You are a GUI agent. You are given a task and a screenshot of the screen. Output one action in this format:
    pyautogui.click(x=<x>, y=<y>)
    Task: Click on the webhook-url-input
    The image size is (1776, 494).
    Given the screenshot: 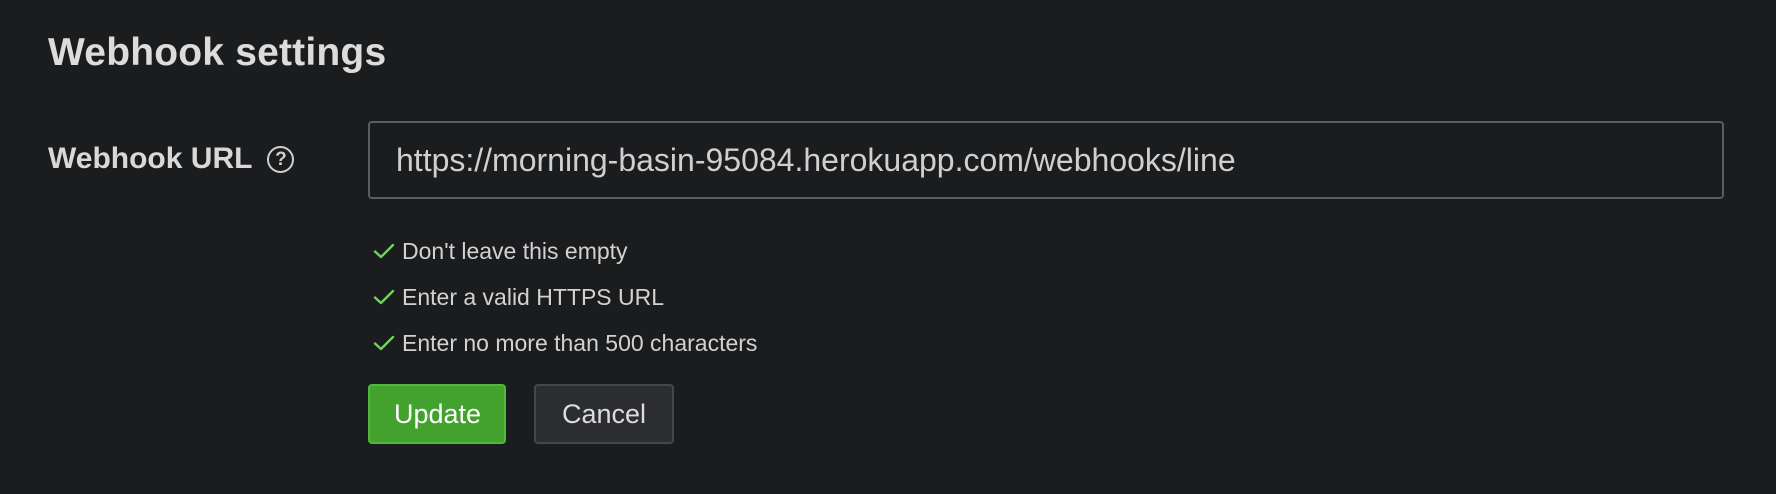 What is the action you would take?
    pyautogui.click(x=1046, y=160)
    